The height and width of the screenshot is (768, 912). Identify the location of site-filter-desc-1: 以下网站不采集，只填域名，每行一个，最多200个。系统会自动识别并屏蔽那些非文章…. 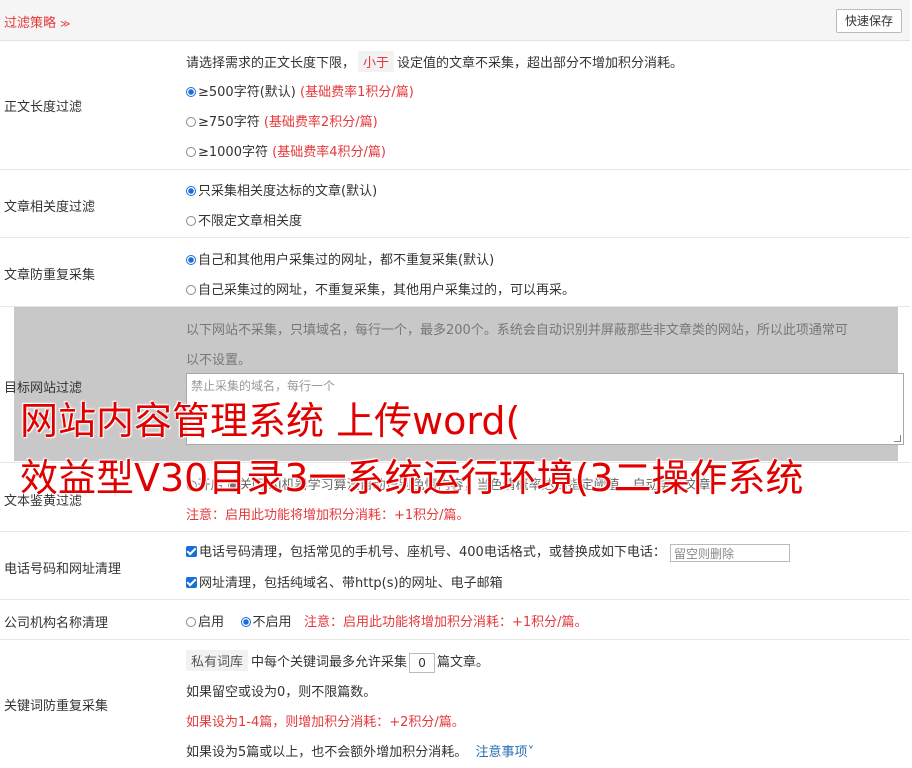
(517, 330).